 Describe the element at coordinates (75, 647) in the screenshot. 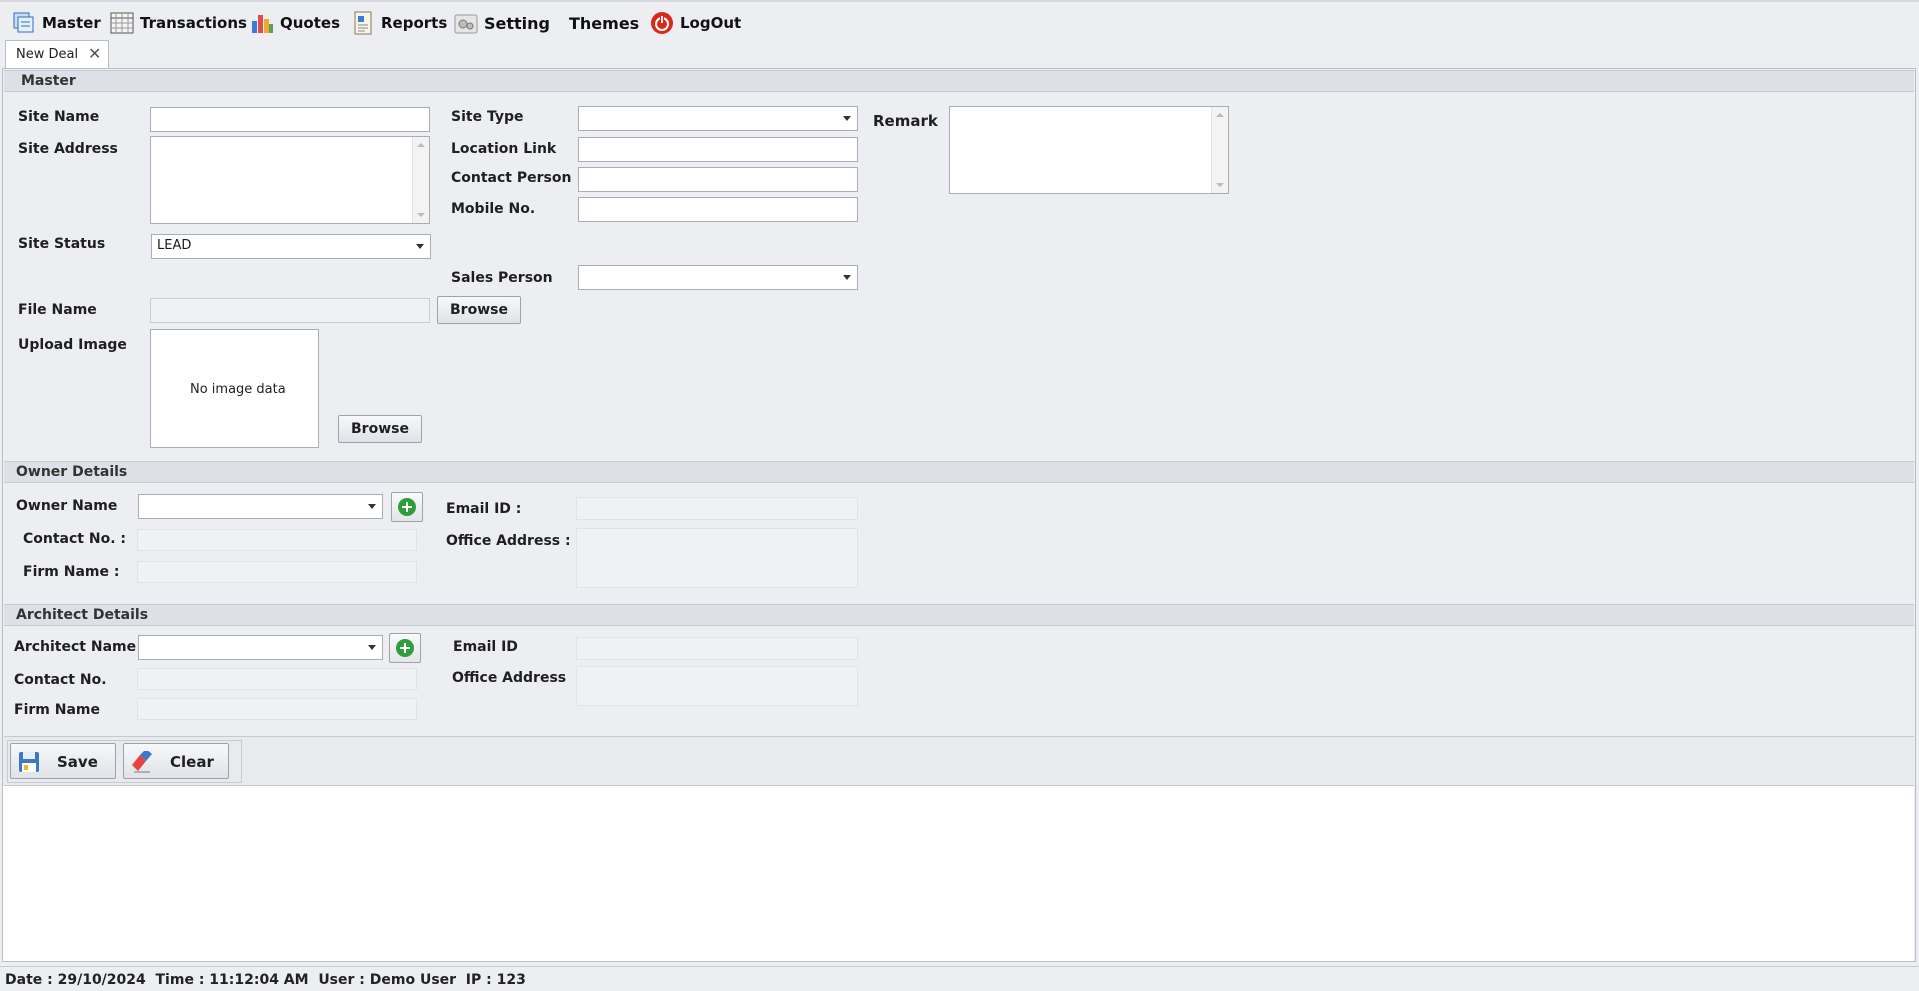

I see `architect-name-label: Architect Name` at that location.